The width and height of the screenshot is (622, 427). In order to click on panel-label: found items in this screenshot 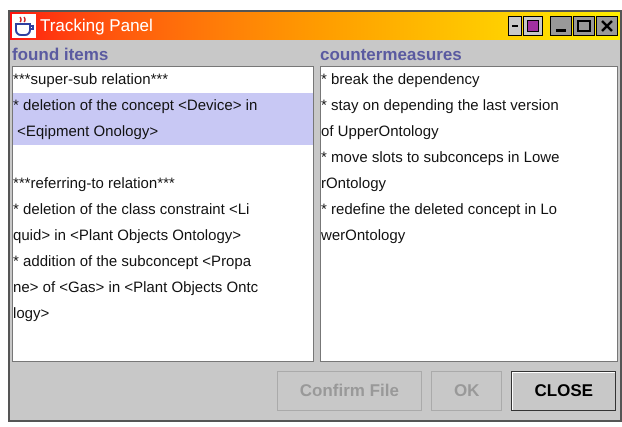, I will do `click(61, 55)`.